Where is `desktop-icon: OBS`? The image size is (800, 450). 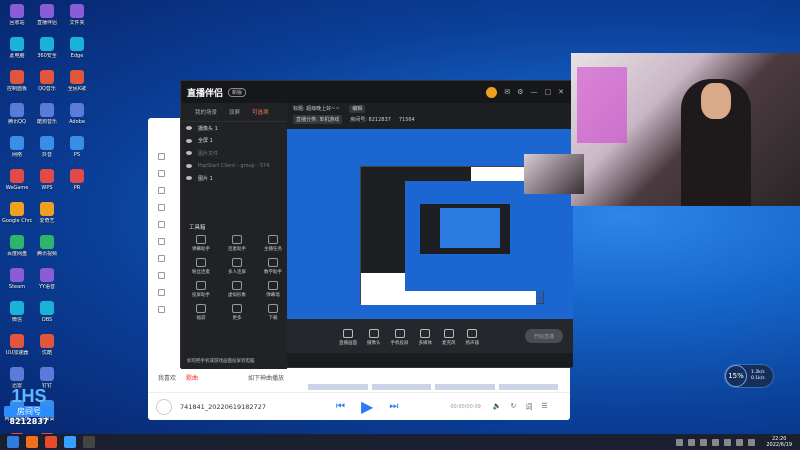 desktop-icon: OBS is located at coordinates (47, 317).